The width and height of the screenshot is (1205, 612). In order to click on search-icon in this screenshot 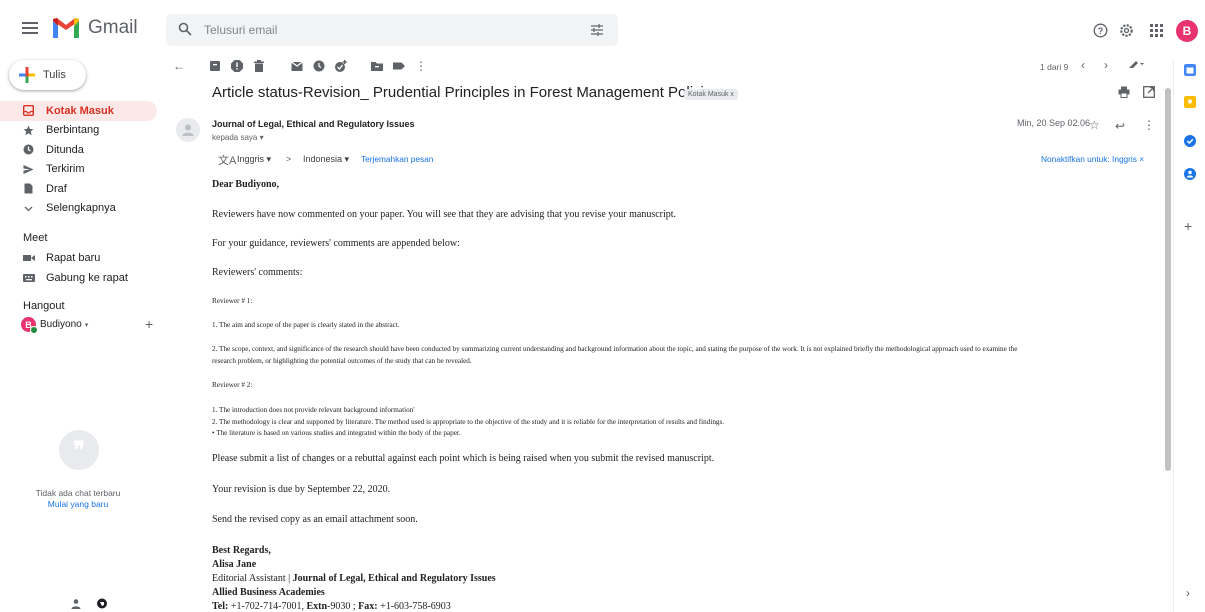, I will do `click(185, 29)`.